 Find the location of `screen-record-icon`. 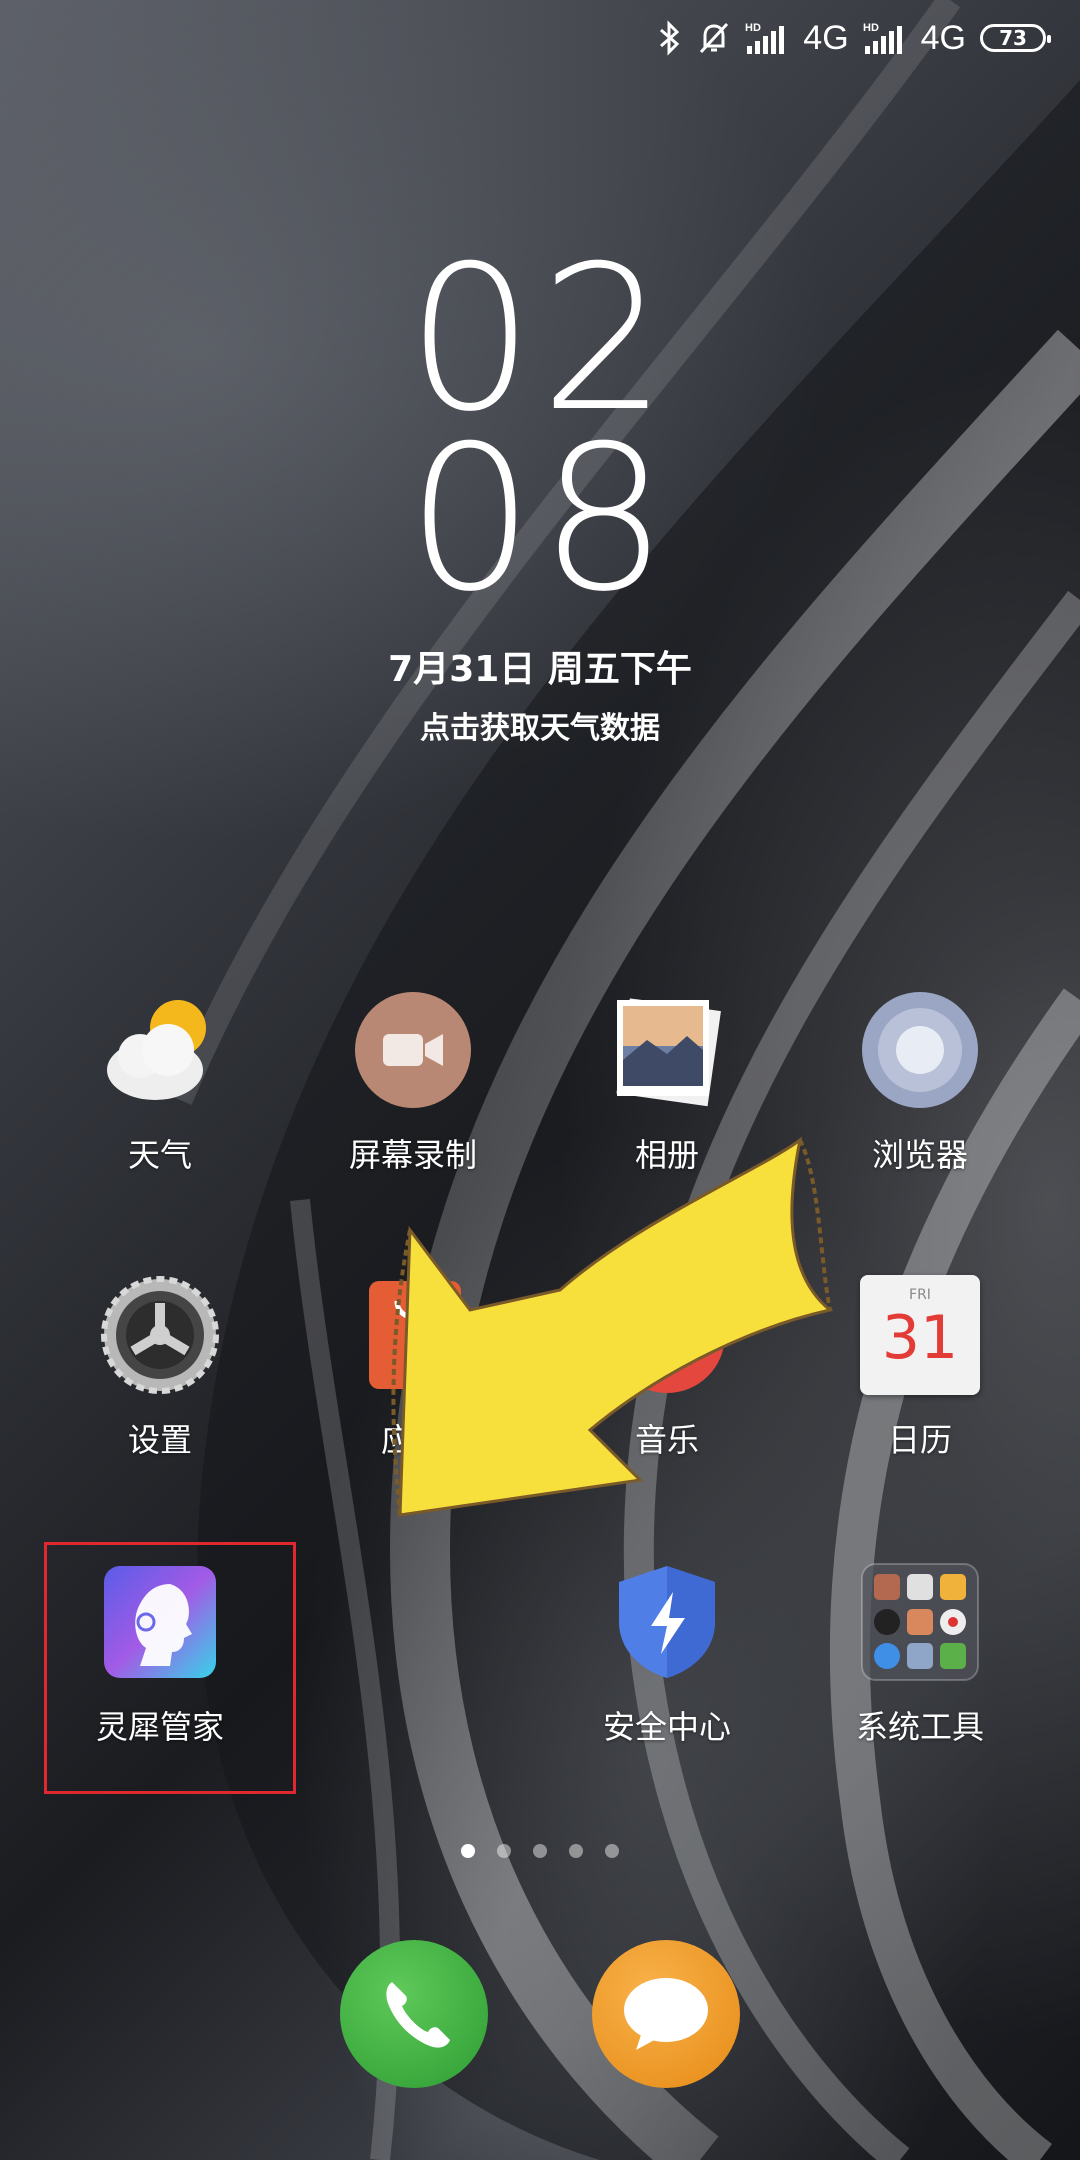

screen-record-icon is located at coordinates (413, 1050).